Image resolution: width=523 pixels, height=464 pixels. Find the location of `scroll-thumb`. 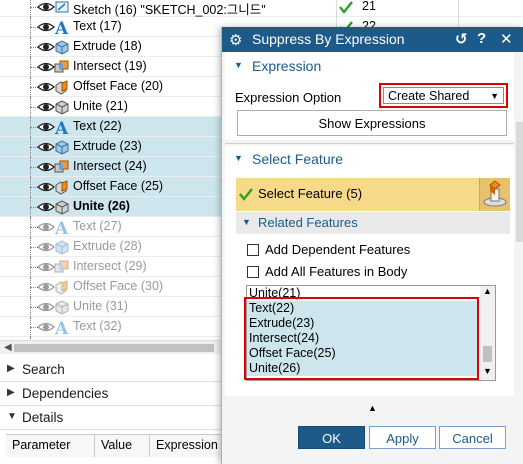

scroll-thumb is located at coordinates (114, 348).